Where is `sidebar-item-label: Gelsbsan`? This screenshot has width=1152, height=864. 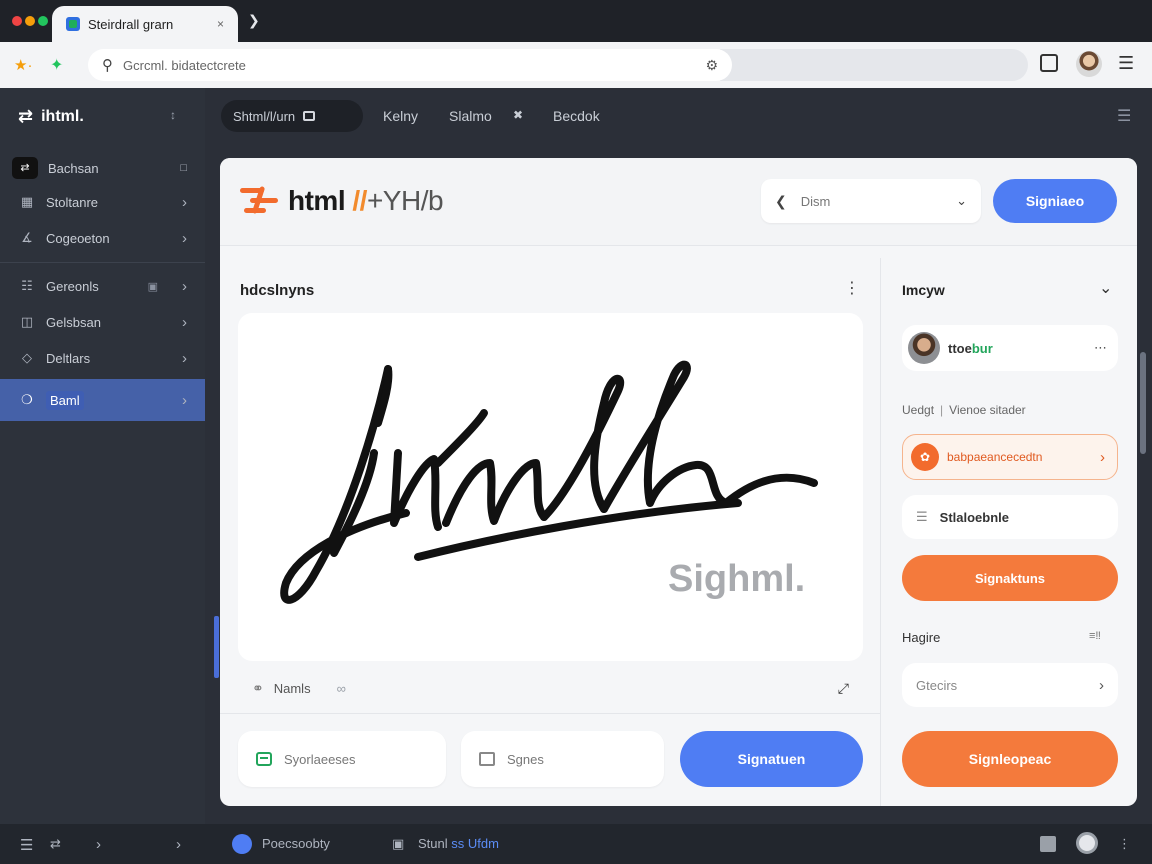 sidebar-item-label: Gelsbsan is located at coordinates (73, 322).